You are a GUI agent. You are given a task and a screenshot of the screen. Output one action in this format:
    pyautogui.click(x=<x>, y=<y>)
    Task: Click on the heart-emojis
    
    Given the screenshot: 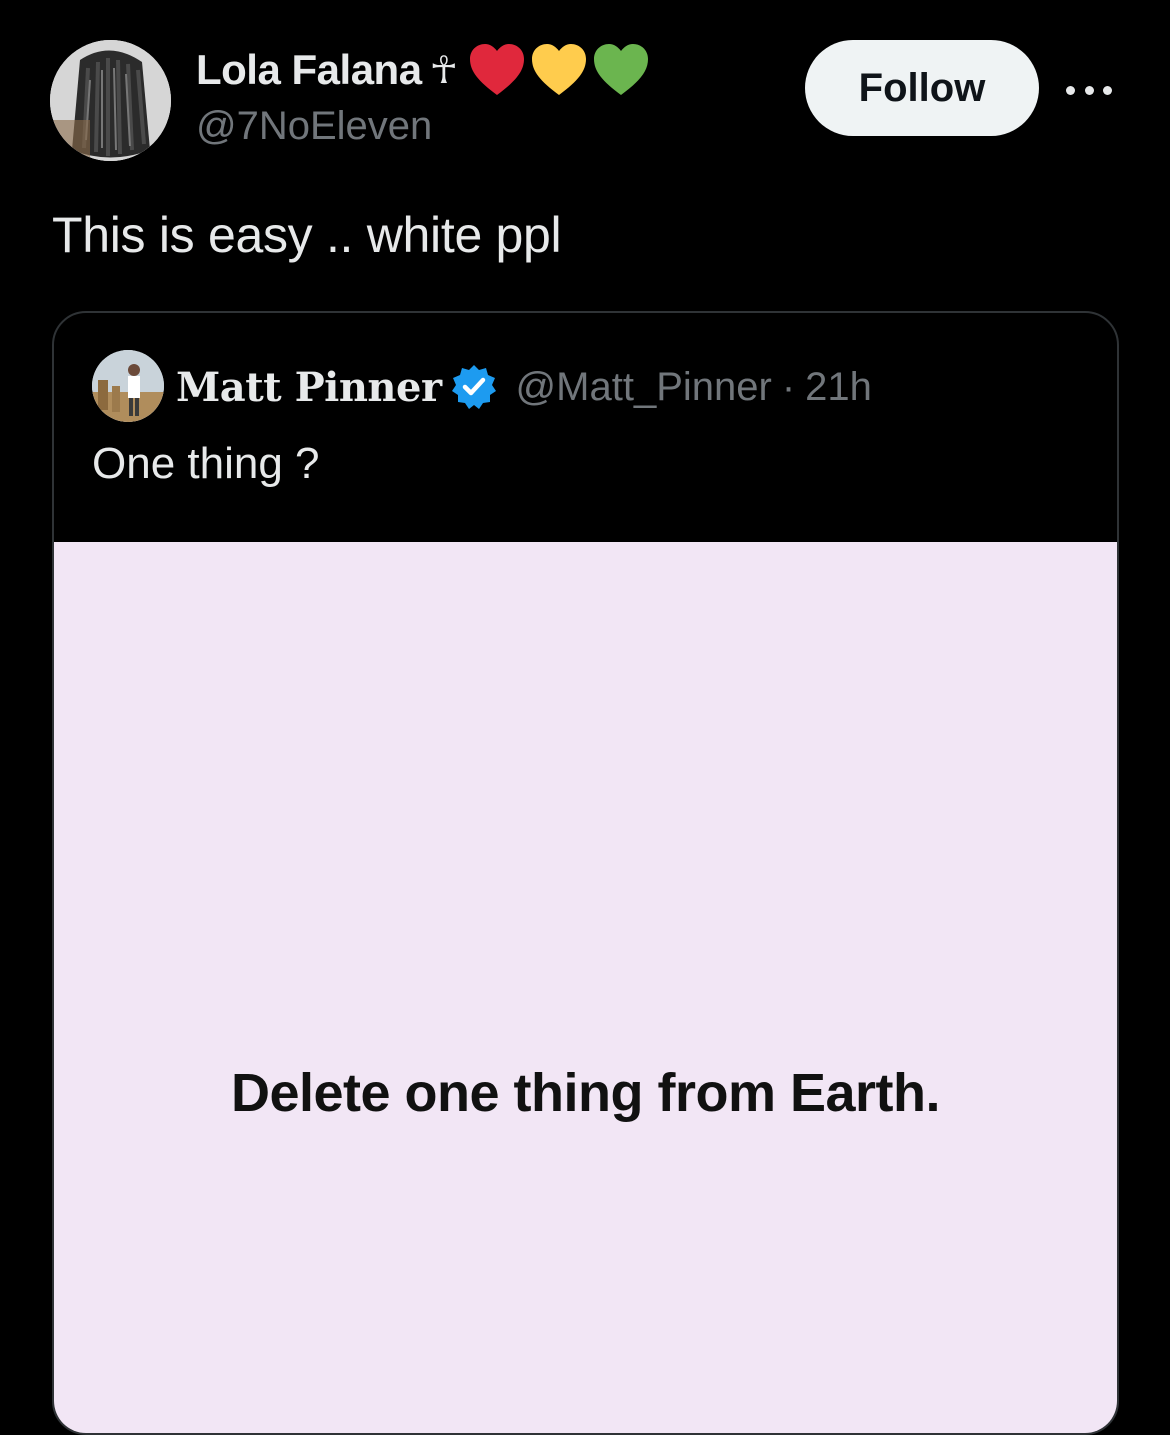 What is the action you would take?
    pyautogui.click(x=557, y=70)
    